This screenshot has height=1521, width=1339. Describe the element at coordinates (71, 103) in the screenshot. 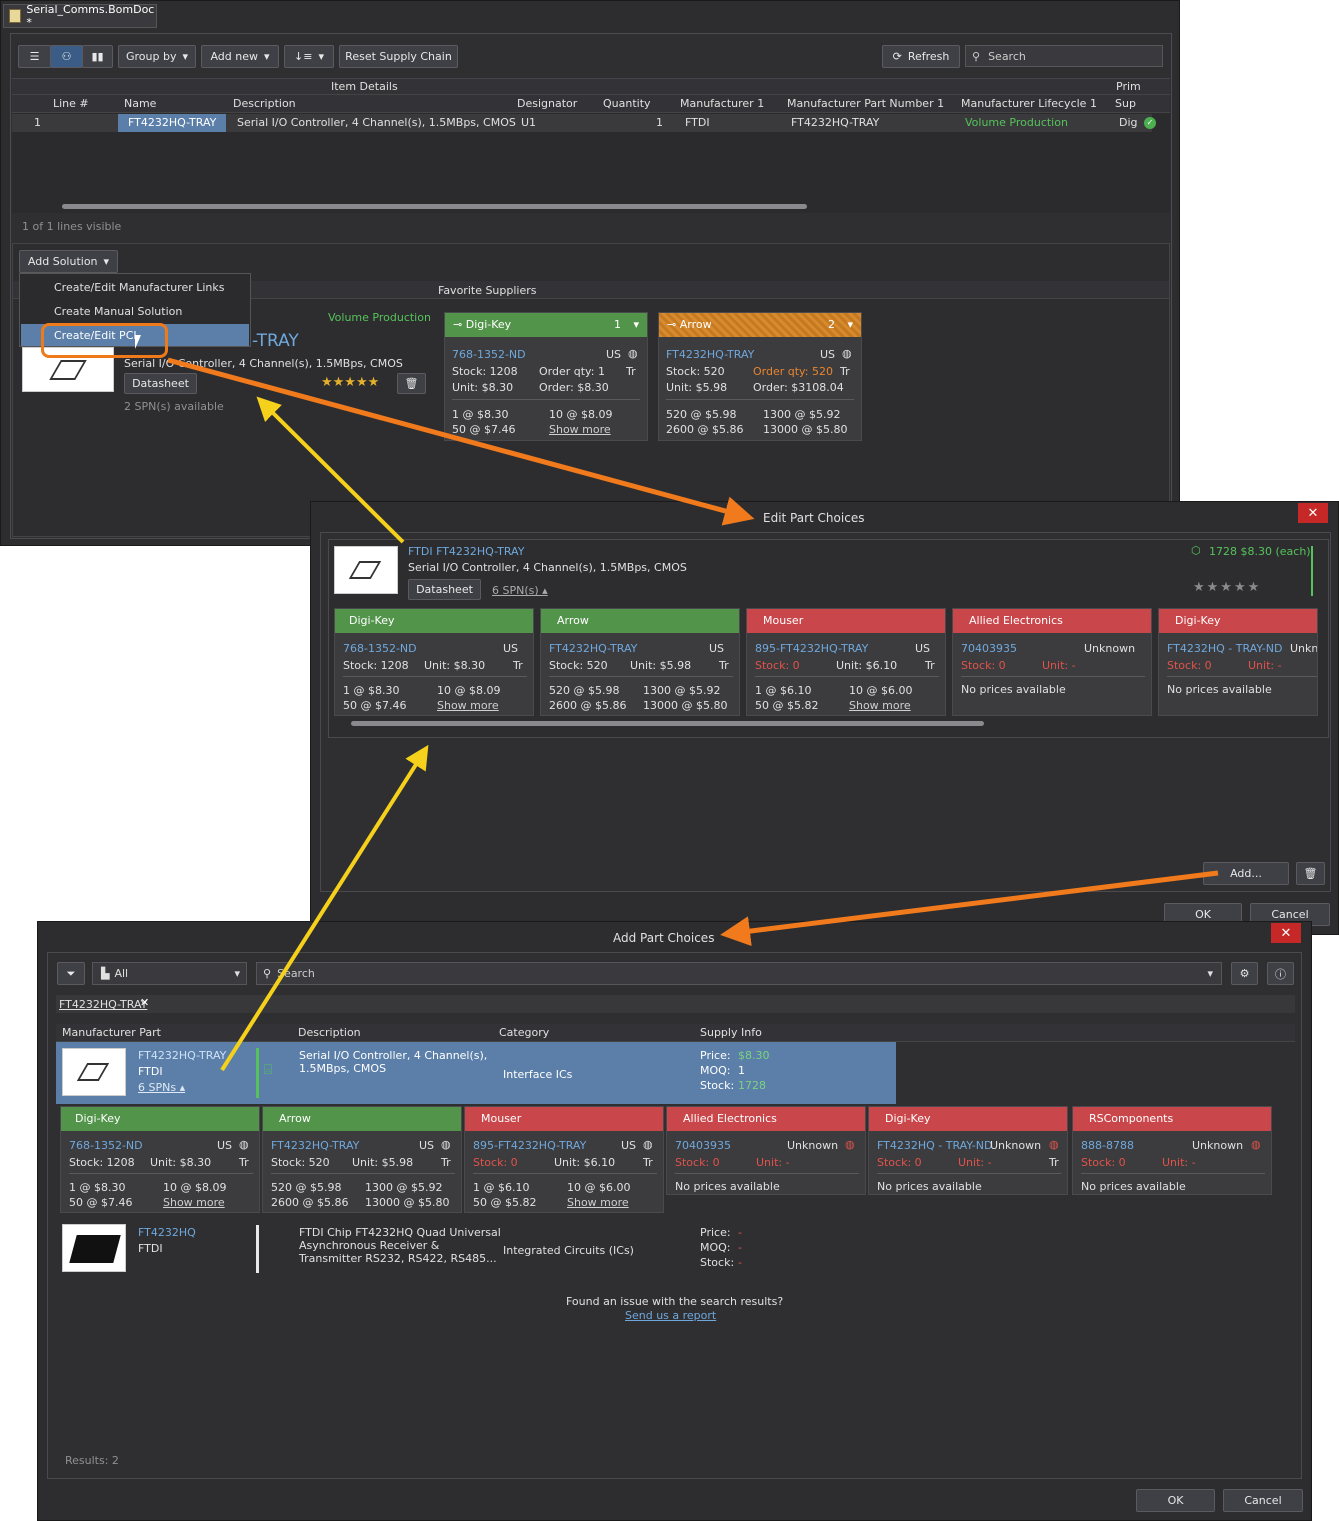

I see `col-line: Line #` at that location.